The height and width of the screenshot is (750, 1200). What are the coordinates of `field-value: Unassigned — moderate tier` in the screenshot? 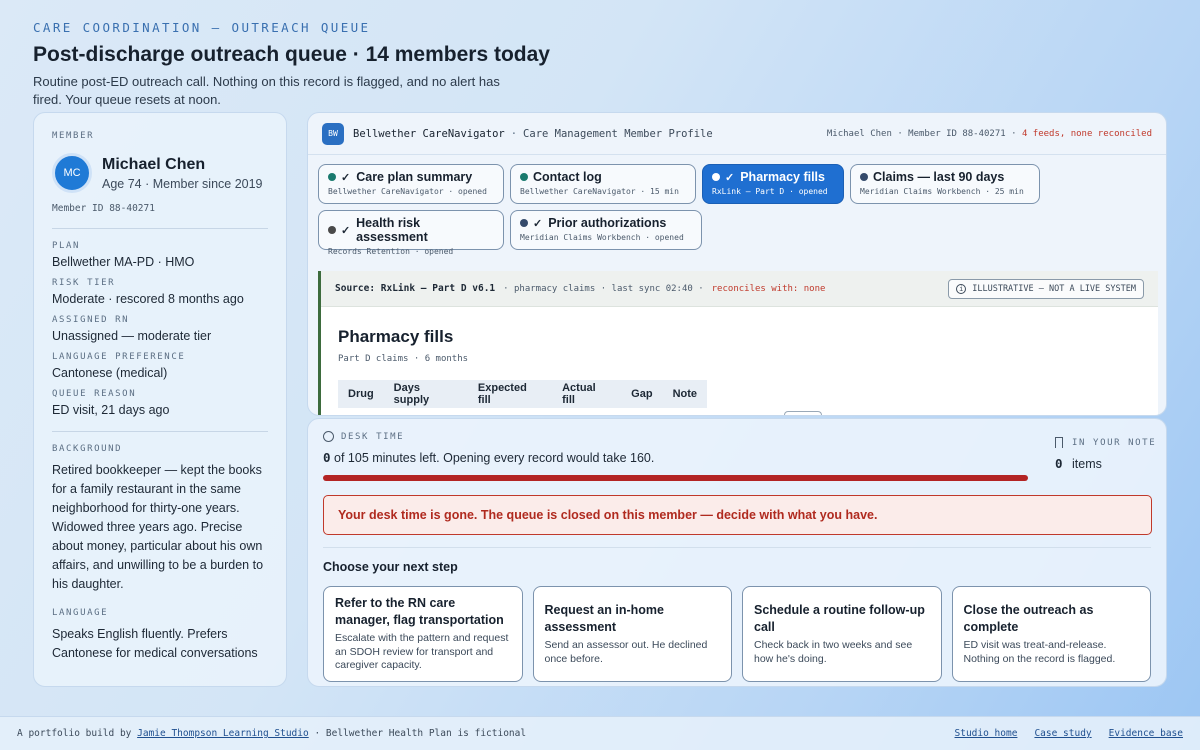 It's located at (132, 336).